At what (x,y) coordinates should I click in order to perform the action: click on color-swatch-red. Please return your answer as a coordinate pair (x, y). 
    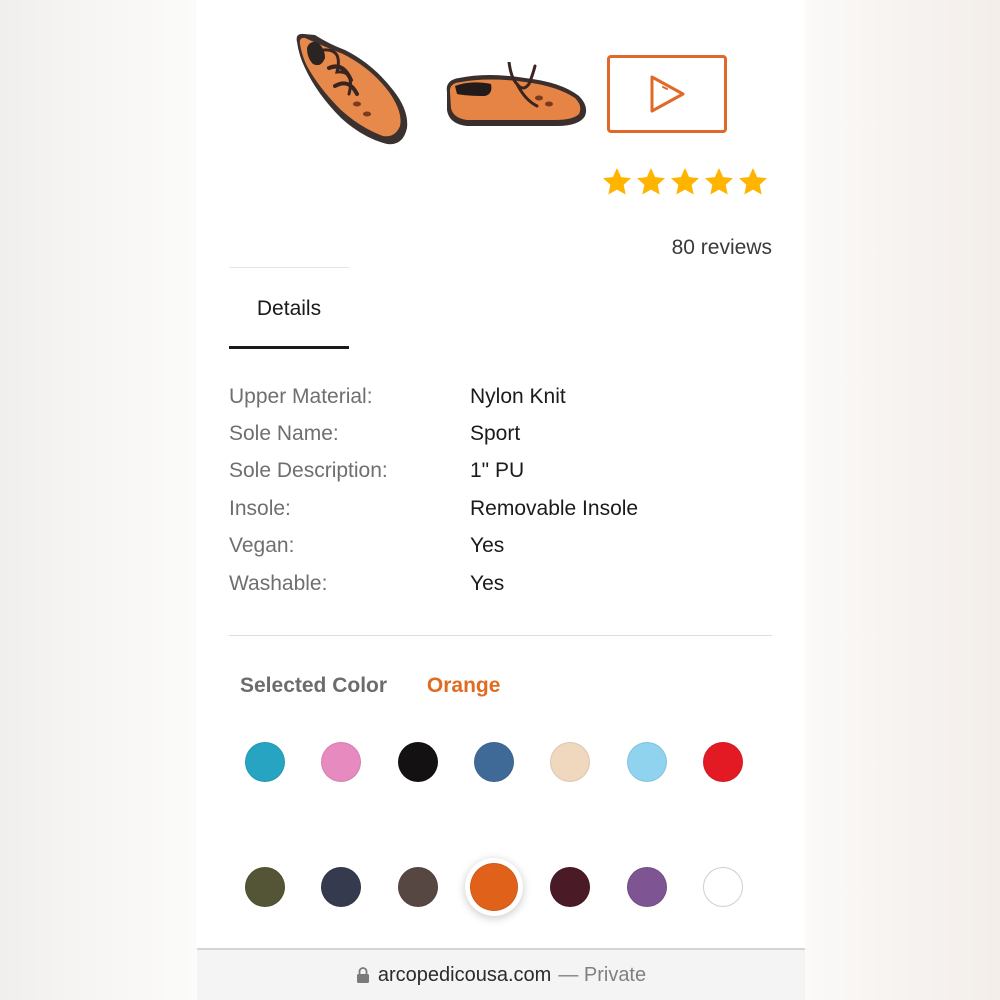
    Looking at the image, I should click on (723, 762).